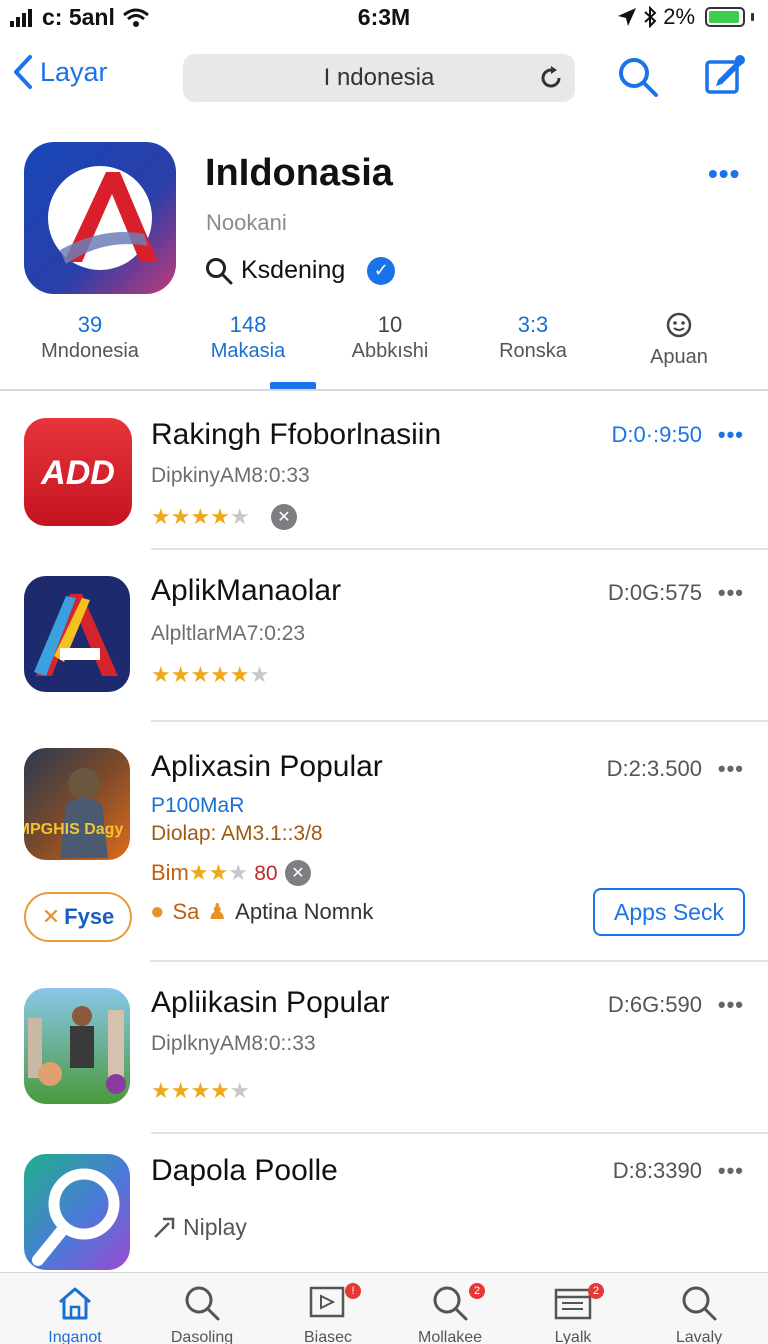 Image resolution: width=768 pixels, height=1344 pixels. I want to click on tab-media: ! Biasec, so click(328, 1312).